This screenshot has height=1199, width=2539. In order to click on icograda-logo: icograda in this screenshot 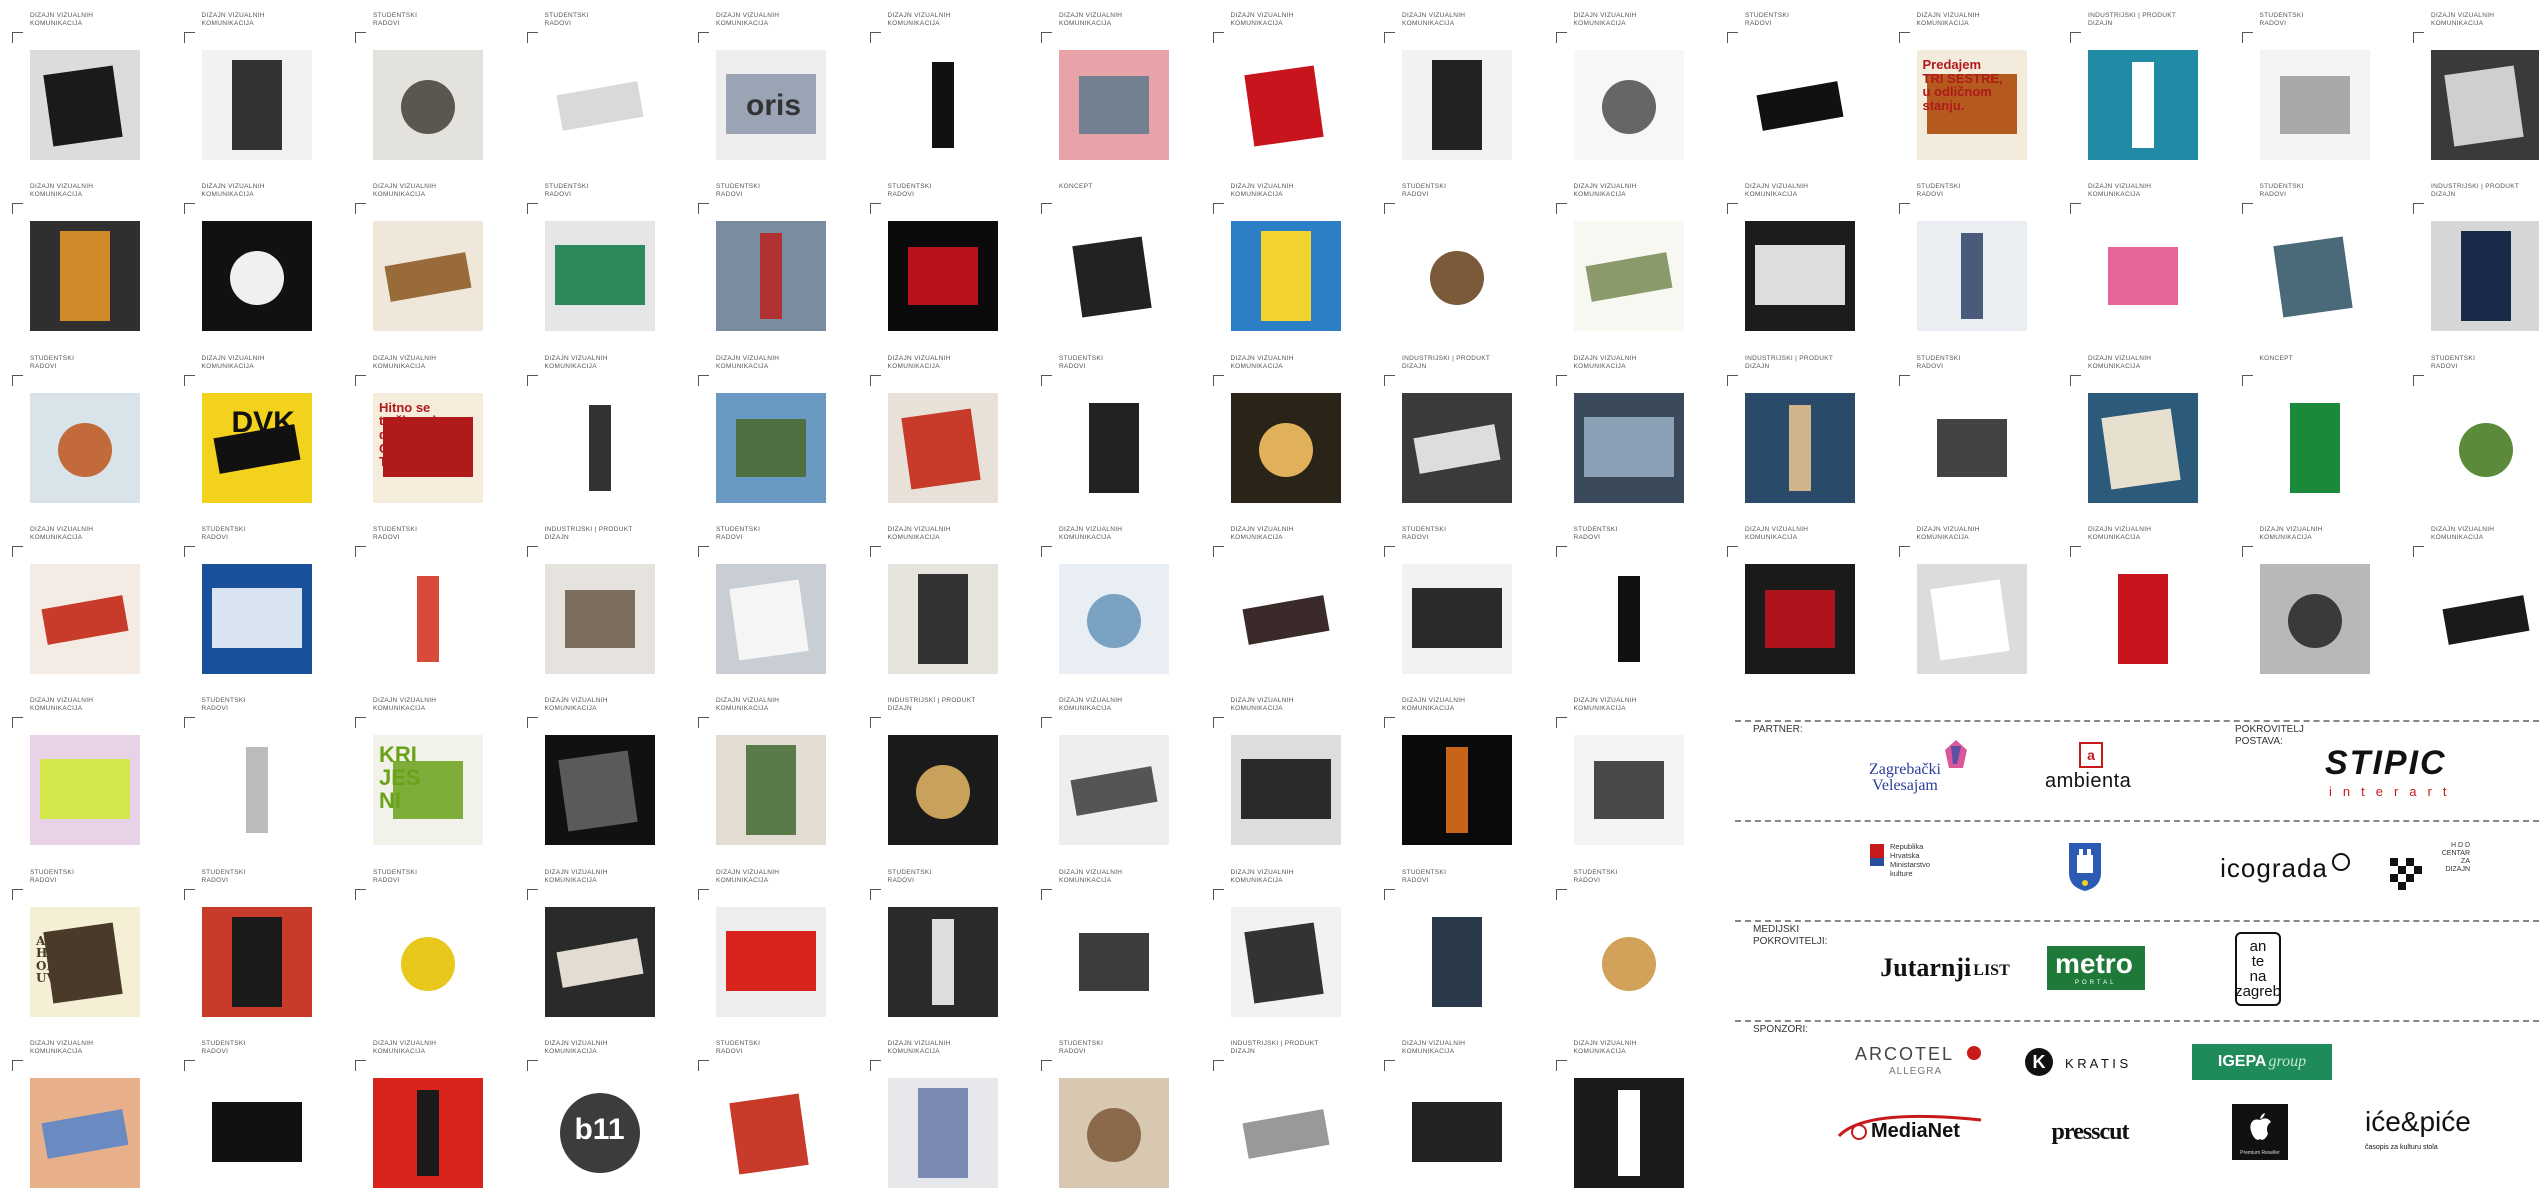, I will do `click(2285, 868)`.